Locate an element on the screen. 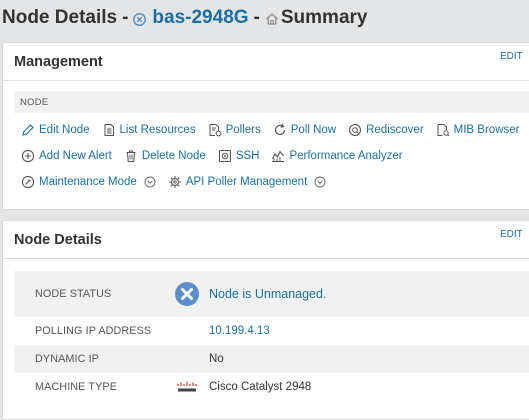  machine-type-label: MACHINE TYPE is located at coordinates (76, 387).